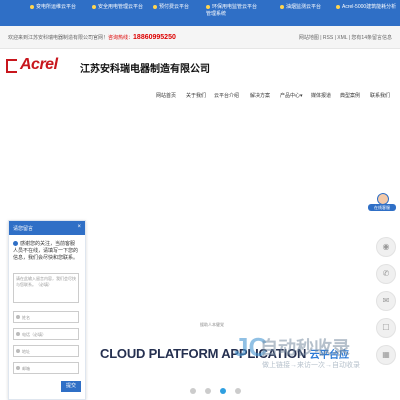  I want to click on name-field: 姓名, so click(46, 317).